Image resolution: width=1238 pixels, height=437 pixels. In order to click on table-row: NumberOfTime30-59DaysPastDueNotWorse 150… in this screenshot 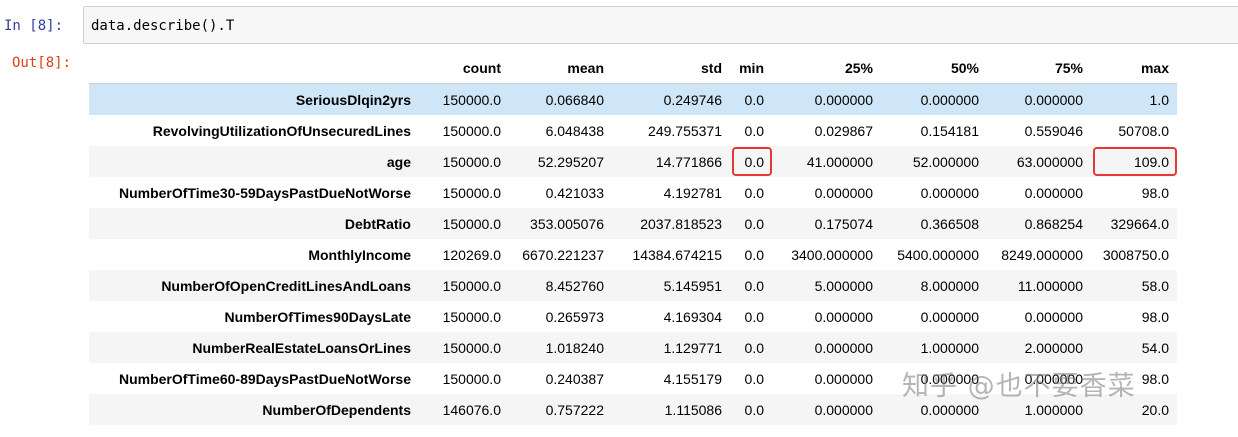, I will do `click(633, 192)`.